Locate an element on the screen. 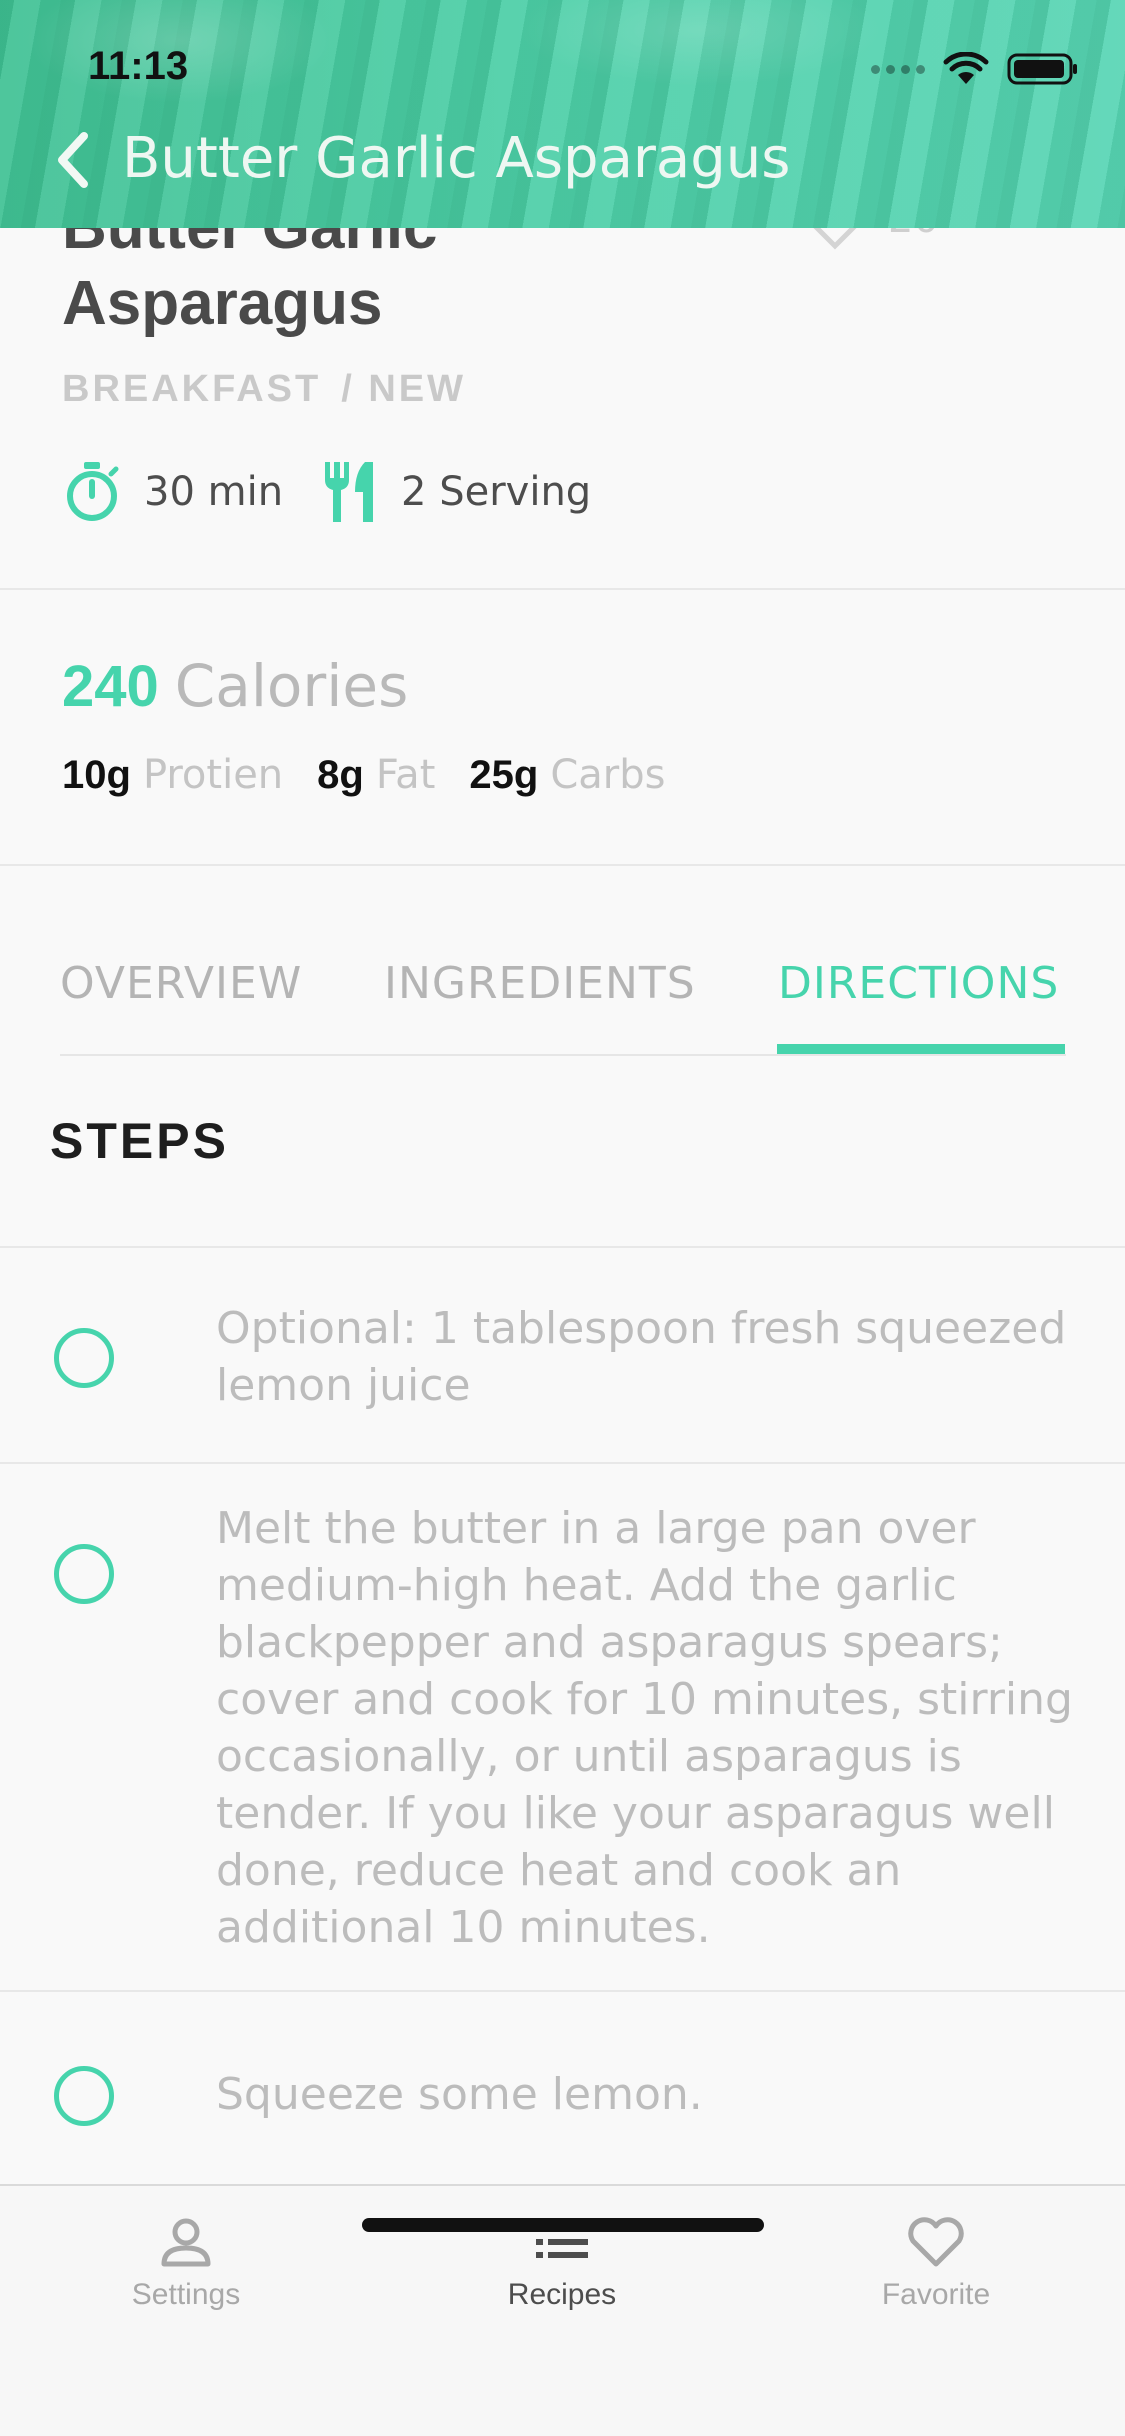  calories: 240 Calories is located at coordinates (235, 686).